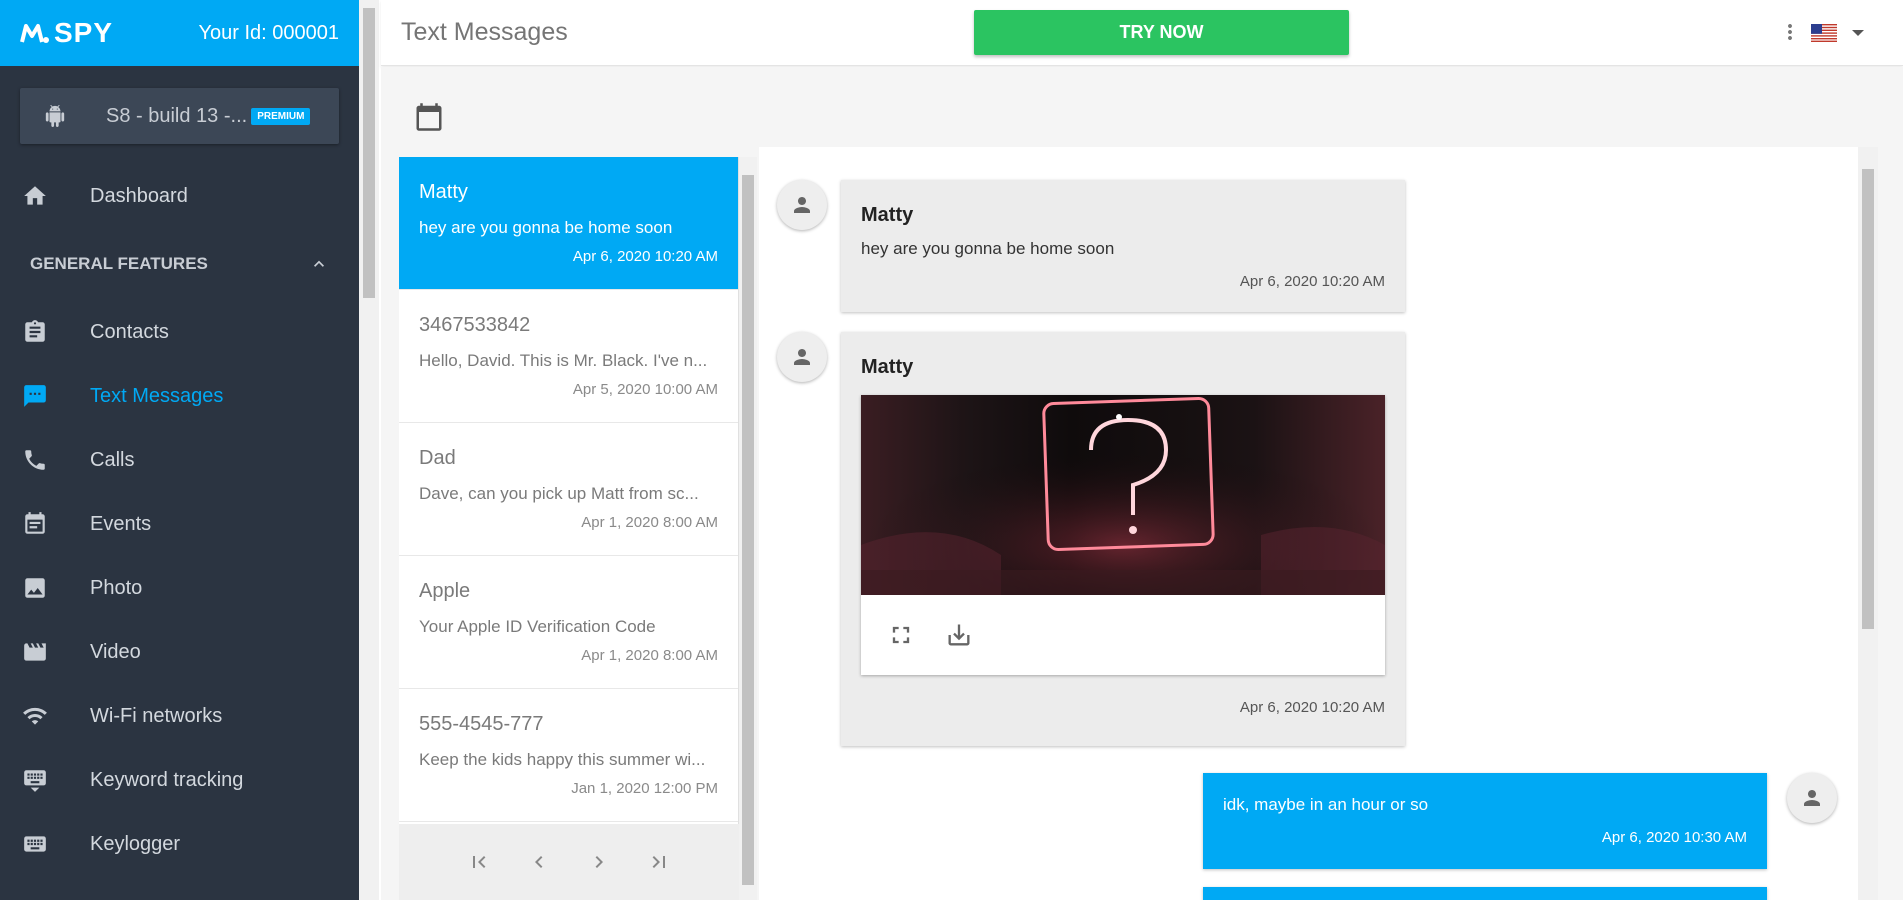 The height and width of the screenshot is (900, 1903). What do you see at coordinates (569, 862) in the screenshot?
I see `pagination` at bounding box center [569, 862].